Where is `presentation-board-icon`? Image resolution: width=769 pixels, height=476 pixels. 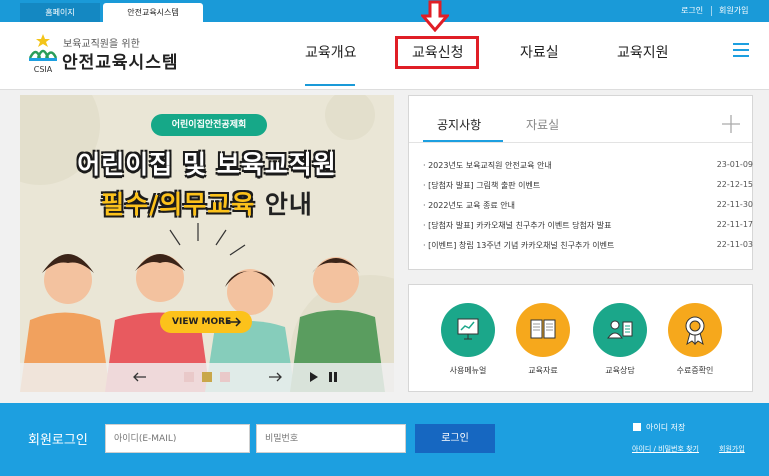 presentation-board-icon is located at coordinates (468, 329).